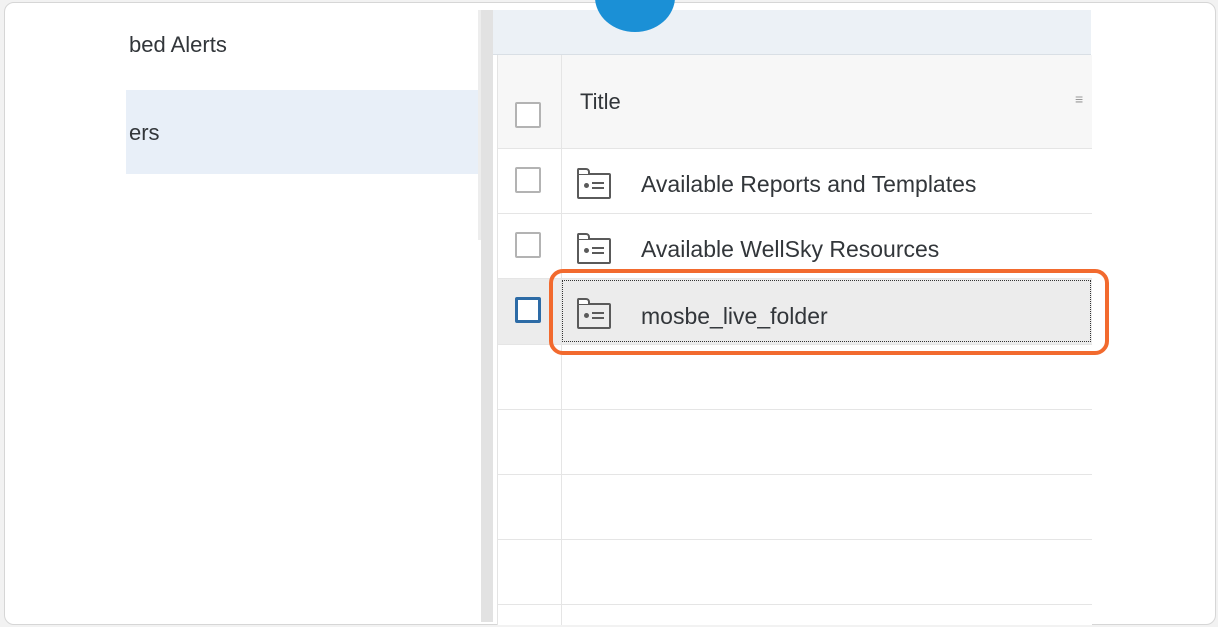 This screenshot has width=1218, height=627. I want to click on clip-mask, so click(1154, 313).